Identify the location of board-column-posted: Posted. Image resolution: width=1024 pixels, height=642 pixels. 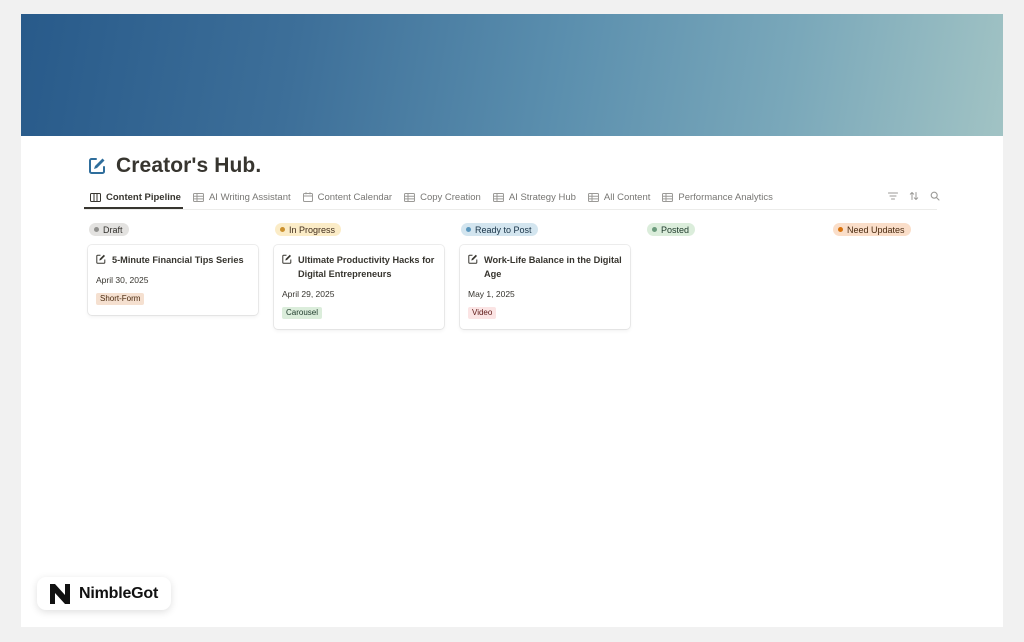
(731, 274).